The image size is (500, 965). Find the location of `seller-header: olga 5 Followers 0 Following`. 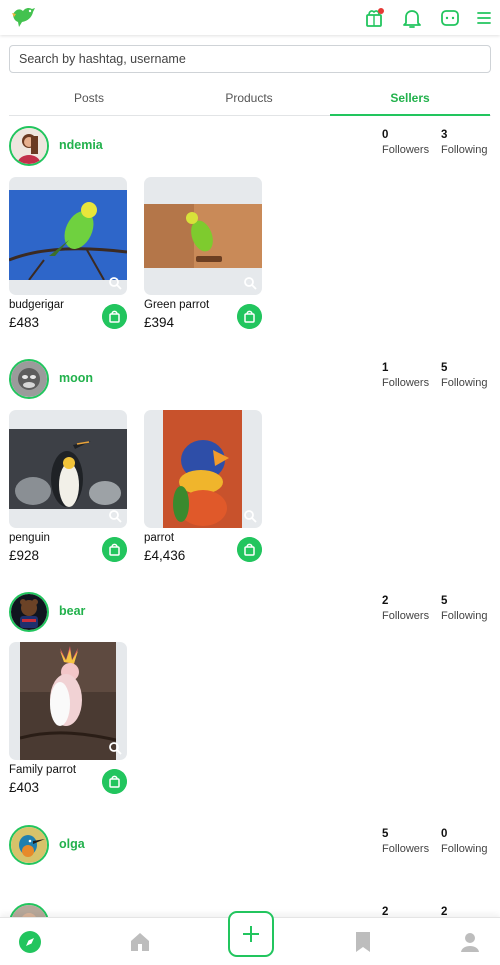

seller-header: olga 5 Followers 0 Following is located at coordinates (250, 845).